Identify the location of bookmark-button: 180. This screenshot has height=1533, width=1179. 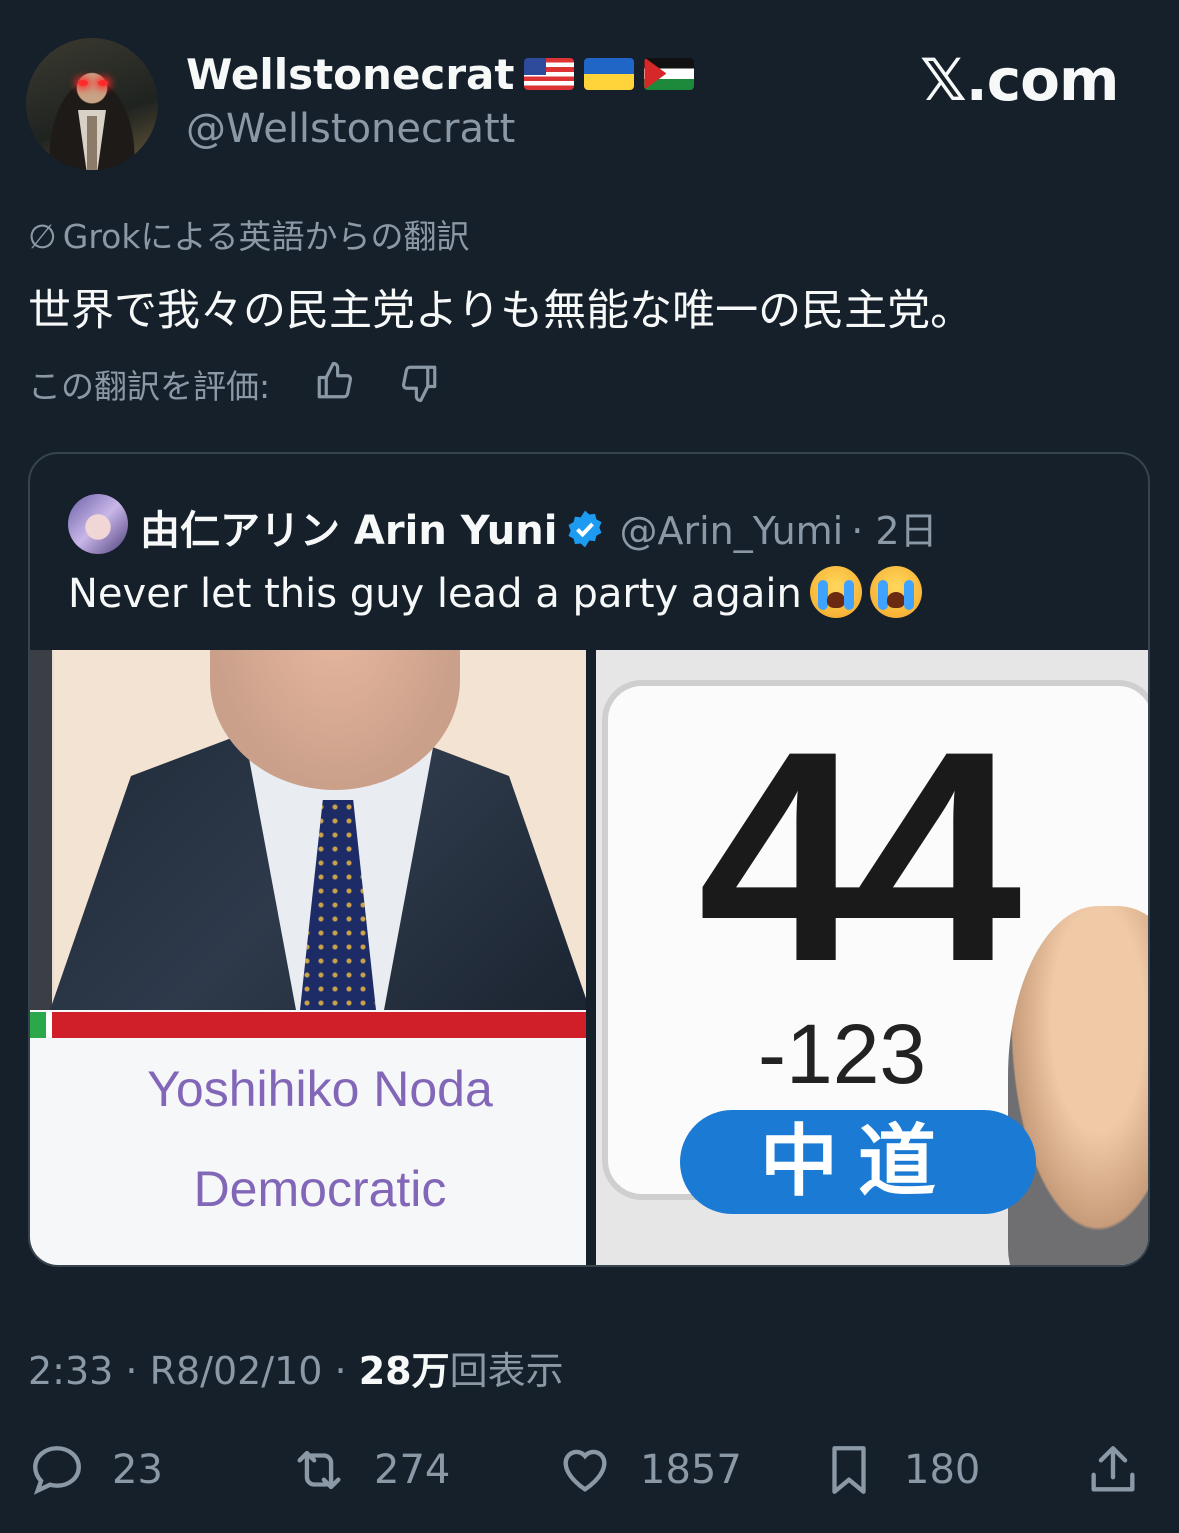
(900, 1470).